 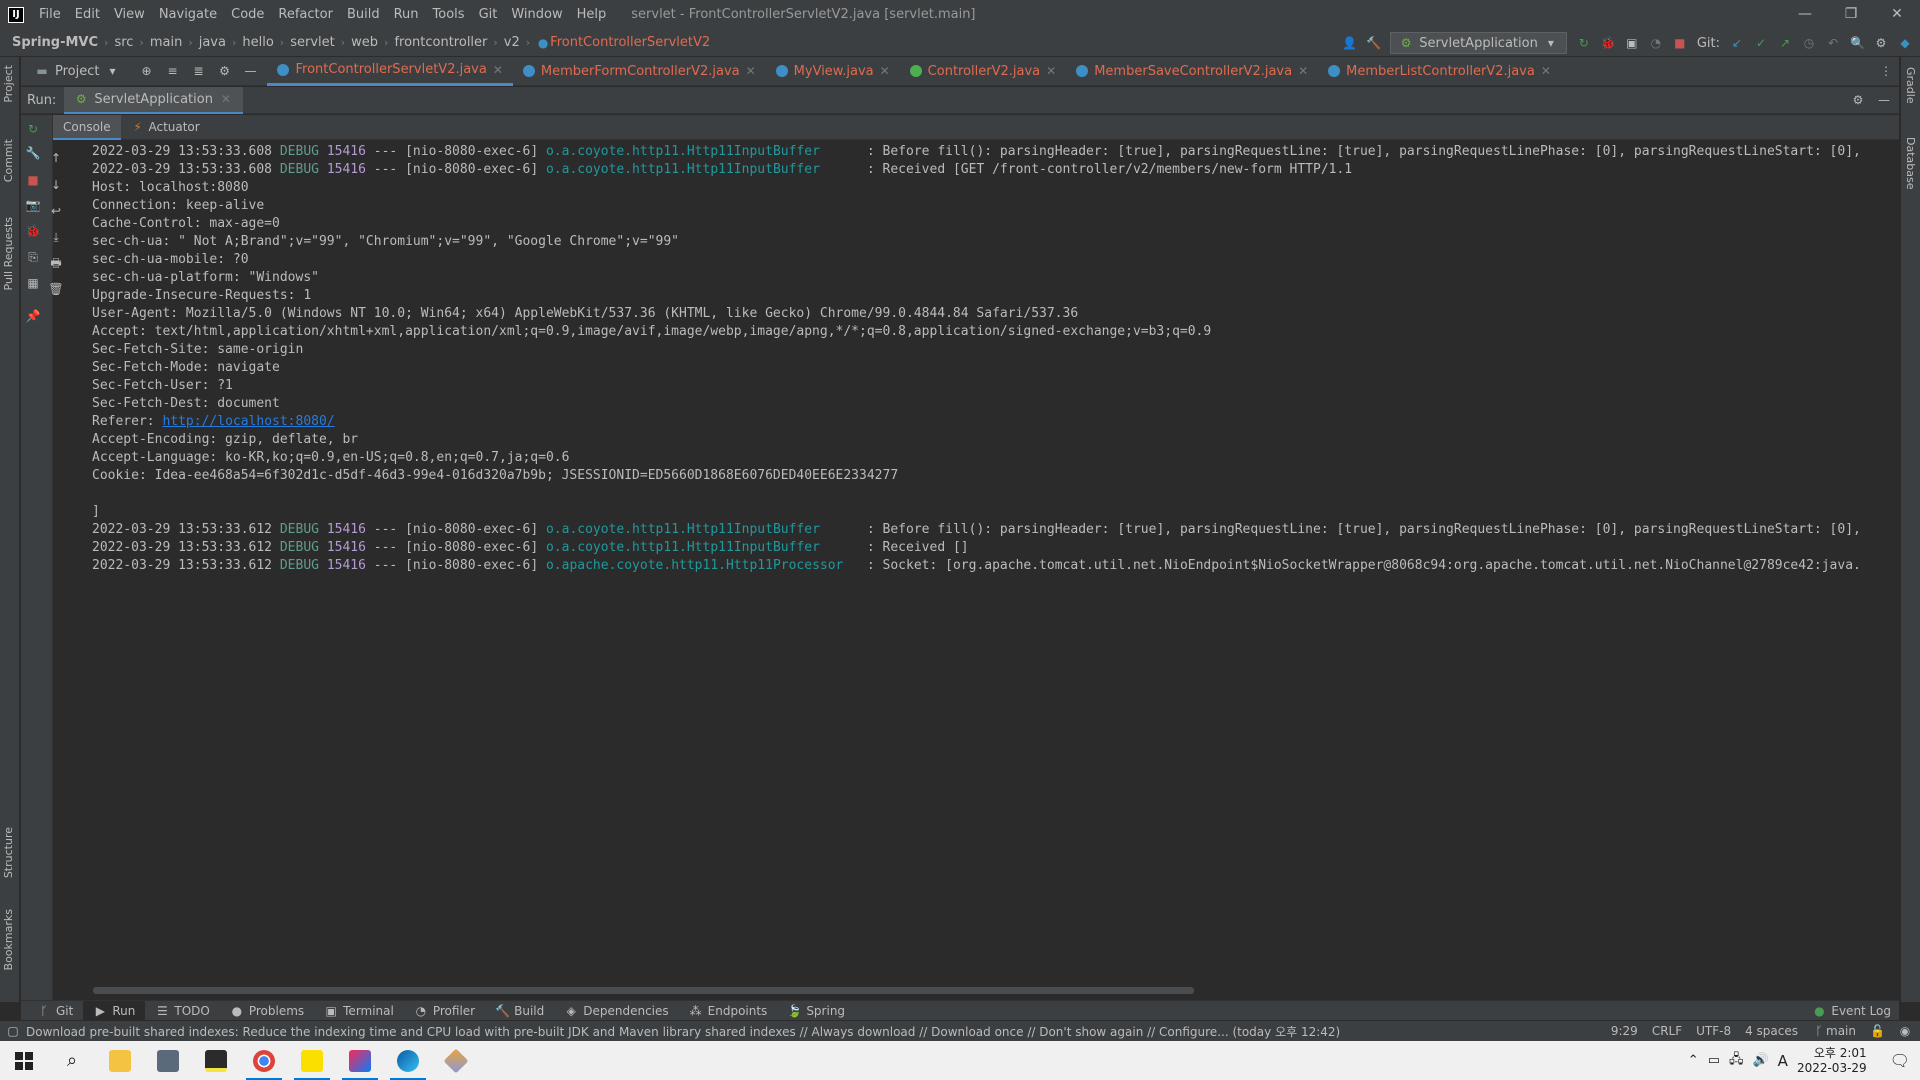 What do you see at coordinates (1693, 1060) in the screenshot?
I see `show-hidden-icons-icon: ⌃` at bounding box center [1693, 1060].